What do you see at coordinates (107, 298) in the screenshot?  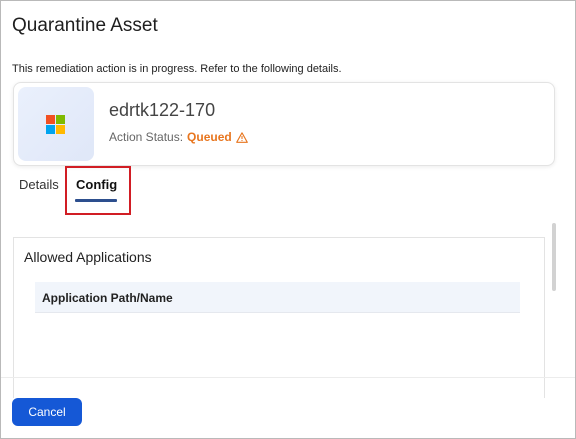 I see `column-header-application-path: Application Path/Name` at bounding box center [107, 298].